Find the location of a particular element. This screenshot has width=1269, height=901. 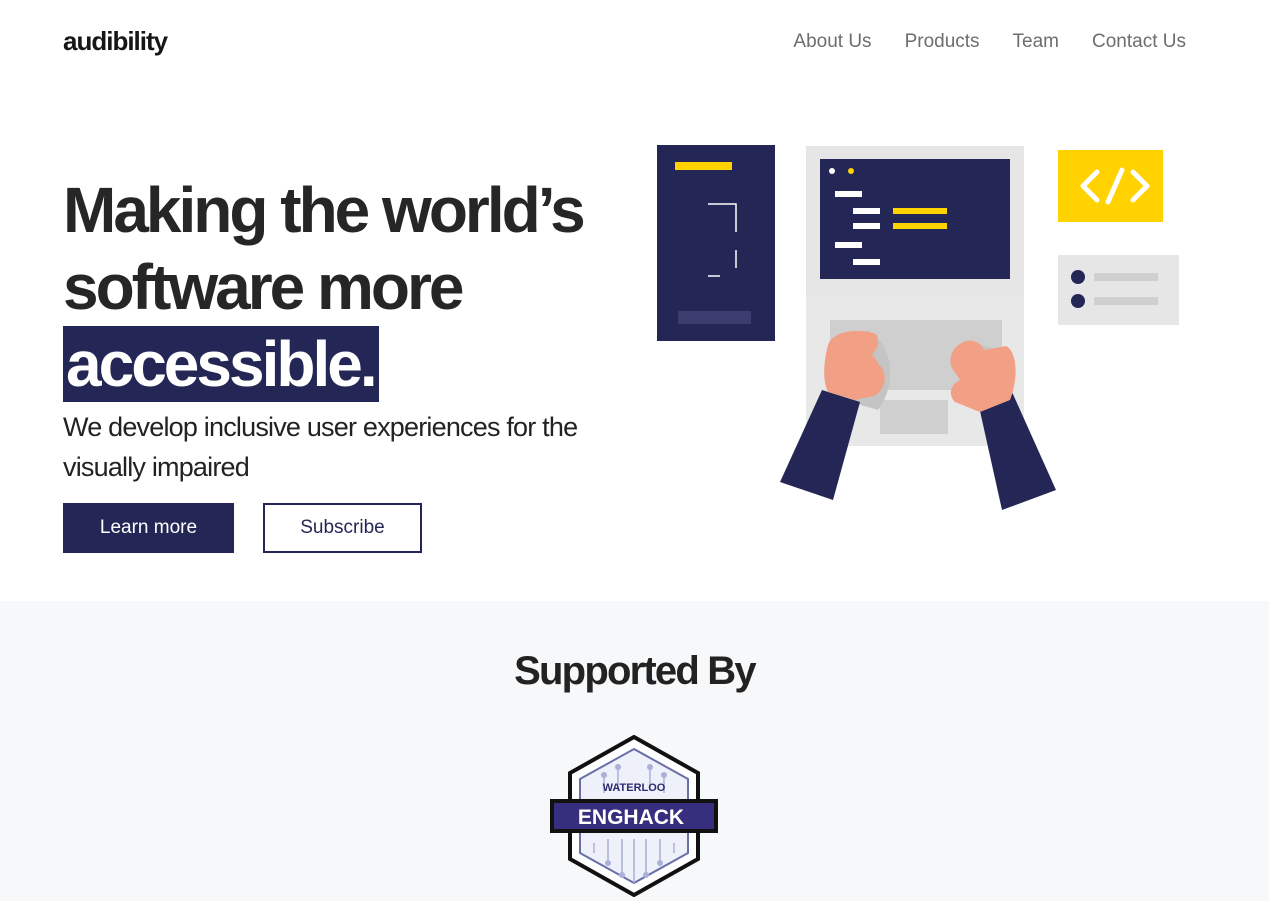

enghack-badge: WATERLOO ENGHACK is located at coordinates (634, 816).